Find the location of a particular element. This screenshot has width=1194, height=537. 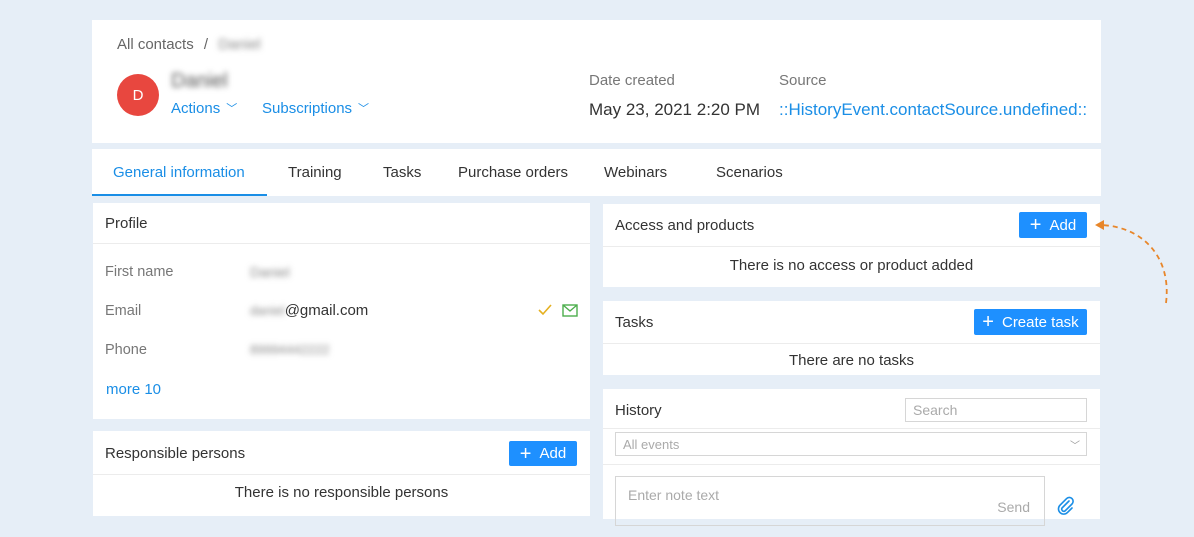

contact-name: Daniel is located at coordinates (199, 81).